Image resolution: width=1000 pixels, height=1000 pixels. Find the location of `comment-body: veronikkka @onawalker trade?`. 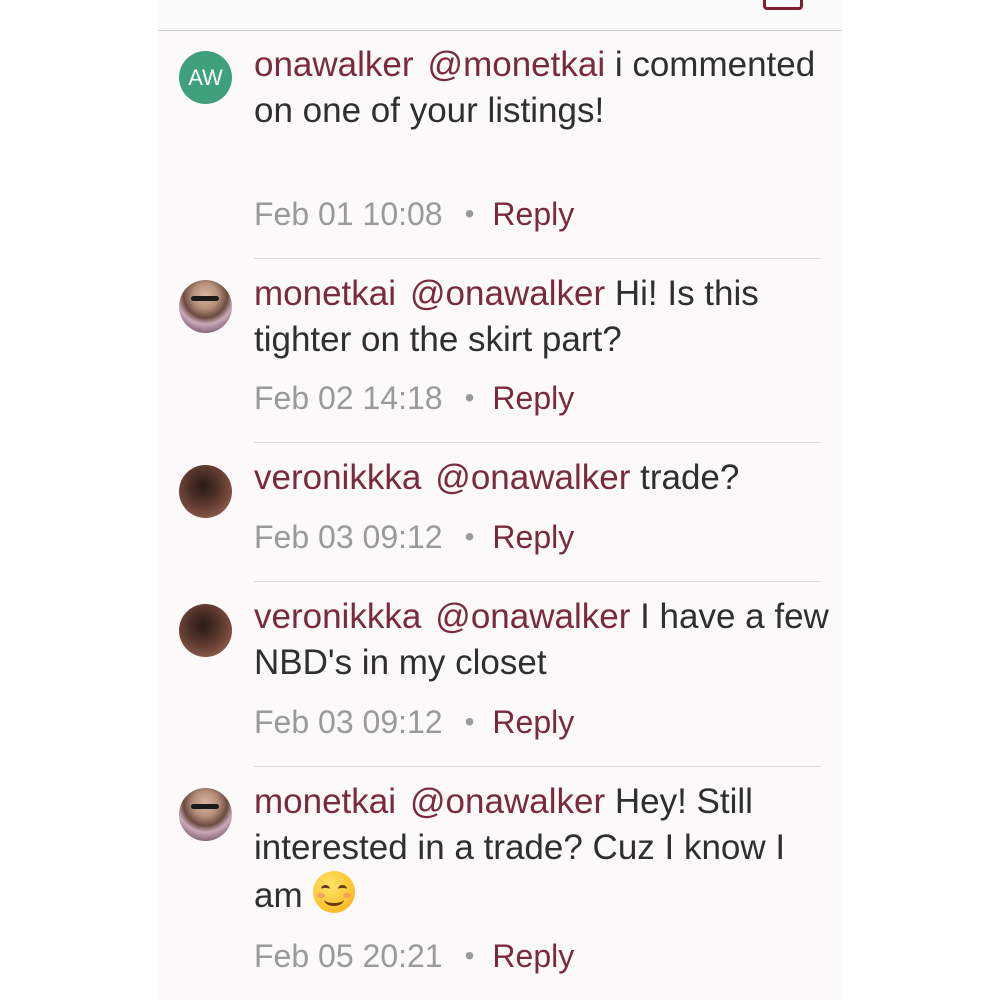

comment-body: veronikkka @onawalker trade? is located at coordinates (541, 478).